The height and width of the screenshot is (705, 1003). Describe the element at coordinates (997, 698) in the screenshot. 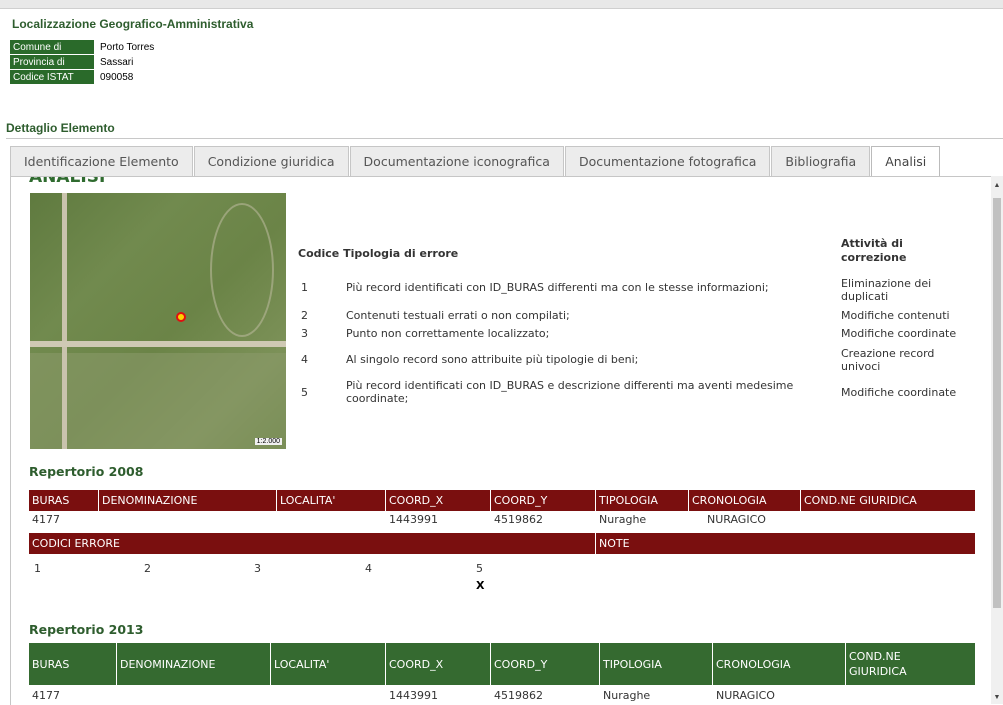

I see `scroll-down-arrow-icon: ▼` at that location.